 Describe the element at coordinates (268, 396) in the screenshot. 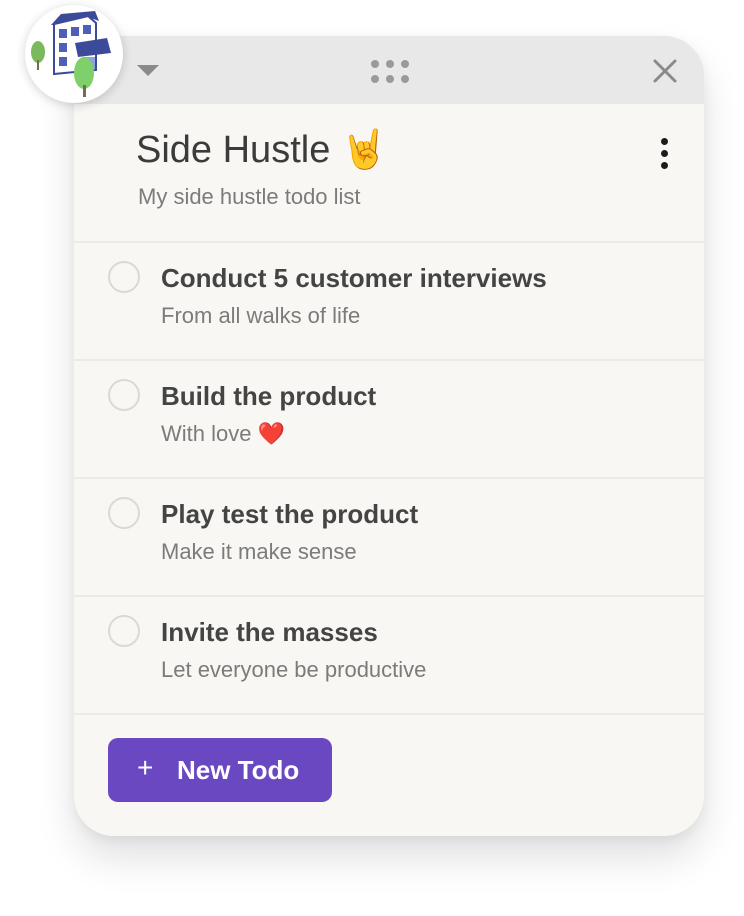

I see `todo-title: Build the product` at that location.